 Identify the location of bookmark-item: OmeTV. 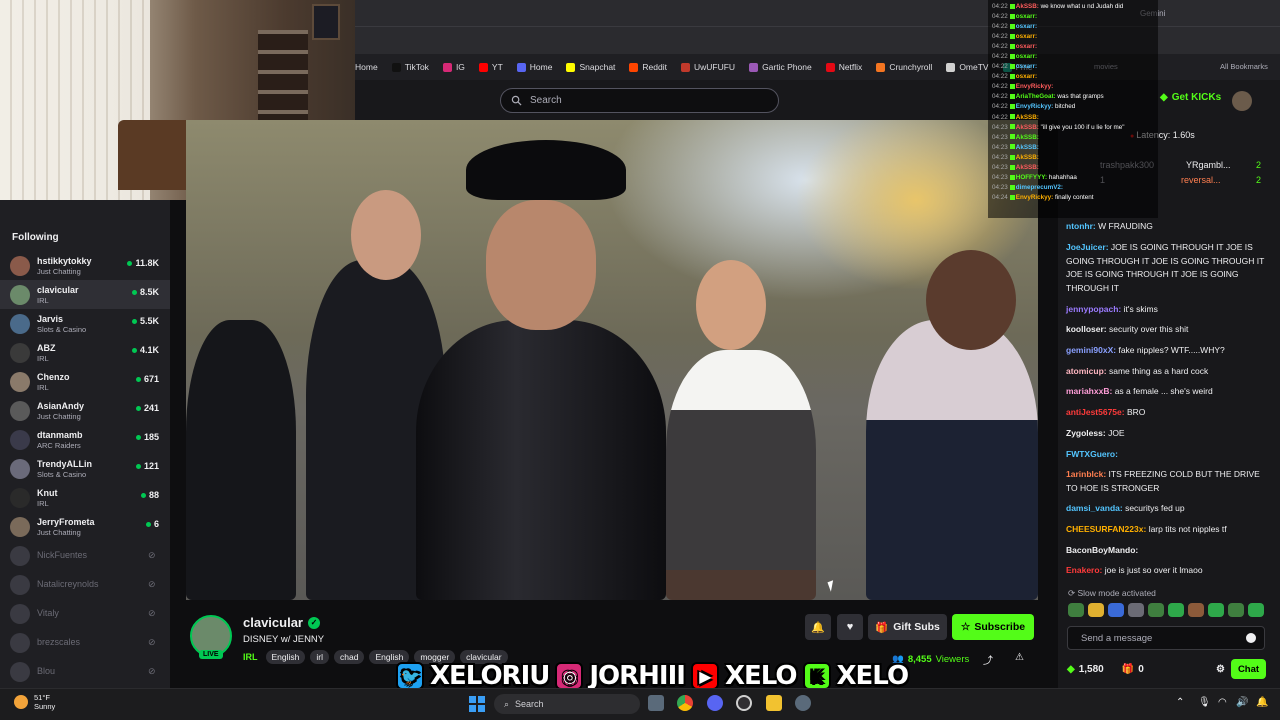
(967, 67).